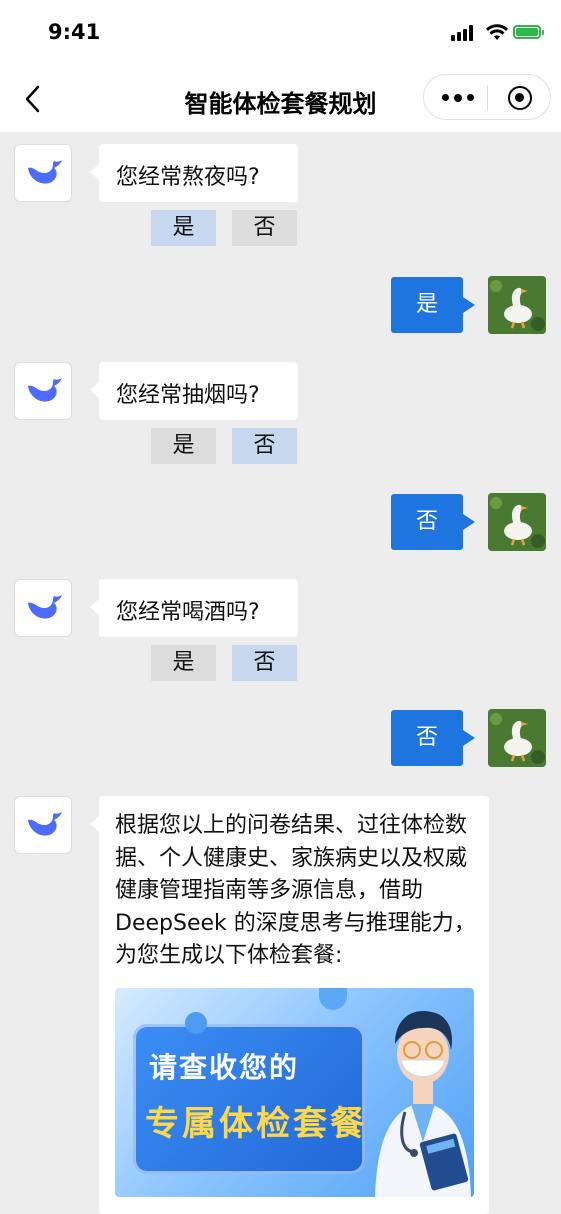  I want to click on bot-message: 您经常喝酒吗?, so click(194, 608).